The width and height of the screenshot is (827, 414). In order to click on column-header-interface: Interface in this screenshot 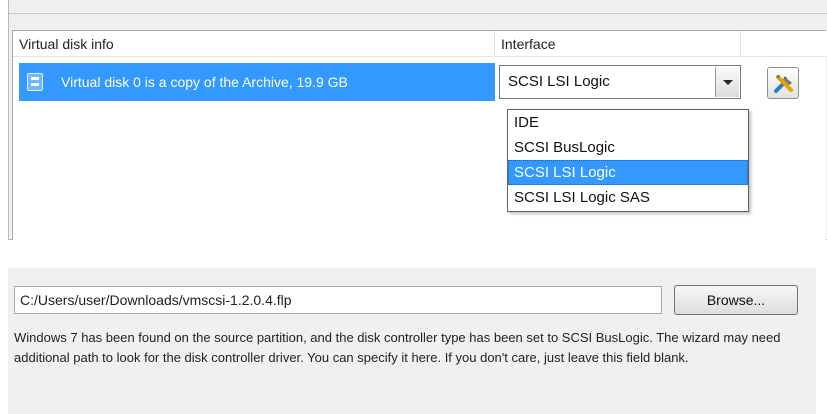, I will do `click(618, 44)`.